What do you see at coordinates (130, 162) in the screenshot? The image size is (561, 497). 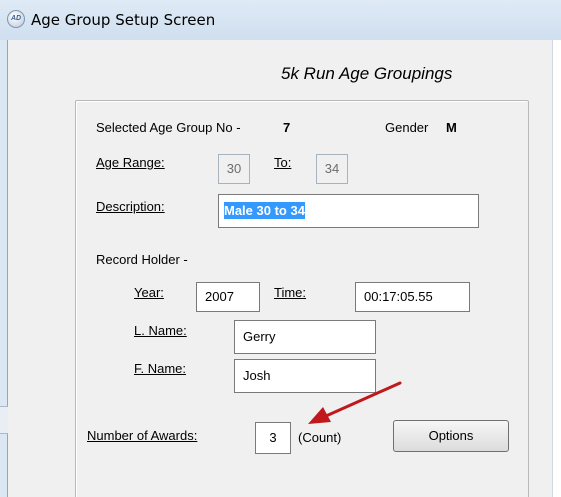 I see `age-range-label: Age Range:` at bounding box center [130, 162].